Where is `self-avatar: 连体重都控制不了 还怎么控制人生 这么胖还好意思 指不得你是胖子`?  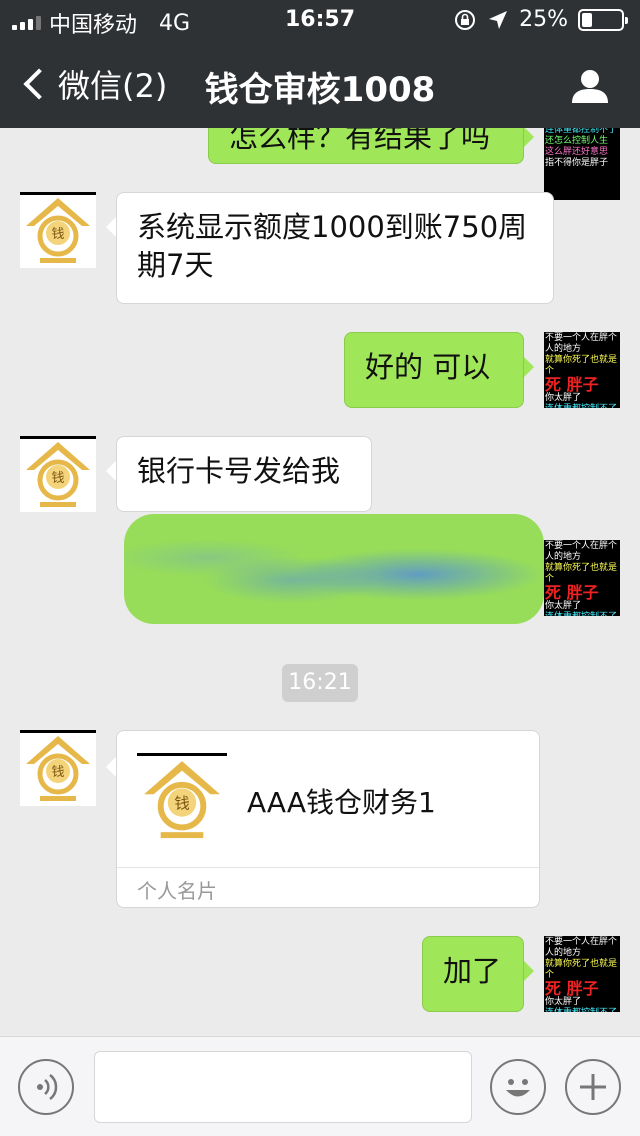 self-avatar: 连体重都控制不了 还怎么控制人生 这么胖还好意思 指不得你是胖子 is located at coordinates (582, 164).